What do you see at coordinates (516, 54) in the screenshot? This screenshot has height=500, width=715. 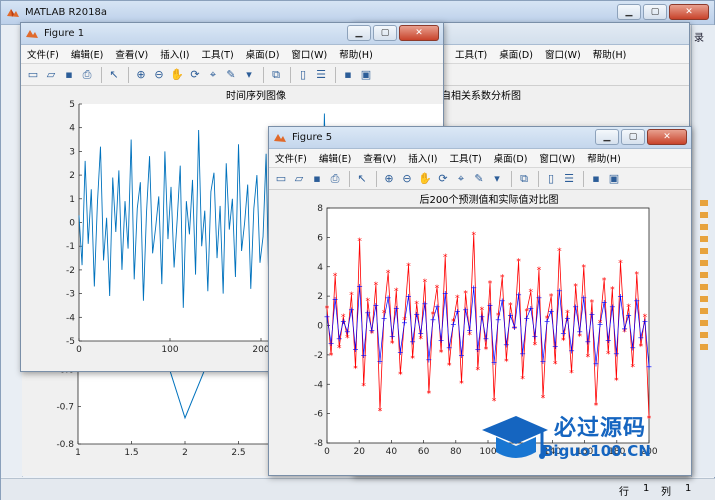 I see `menu-item: 桌面(D)` at bounding box center [516, 54].